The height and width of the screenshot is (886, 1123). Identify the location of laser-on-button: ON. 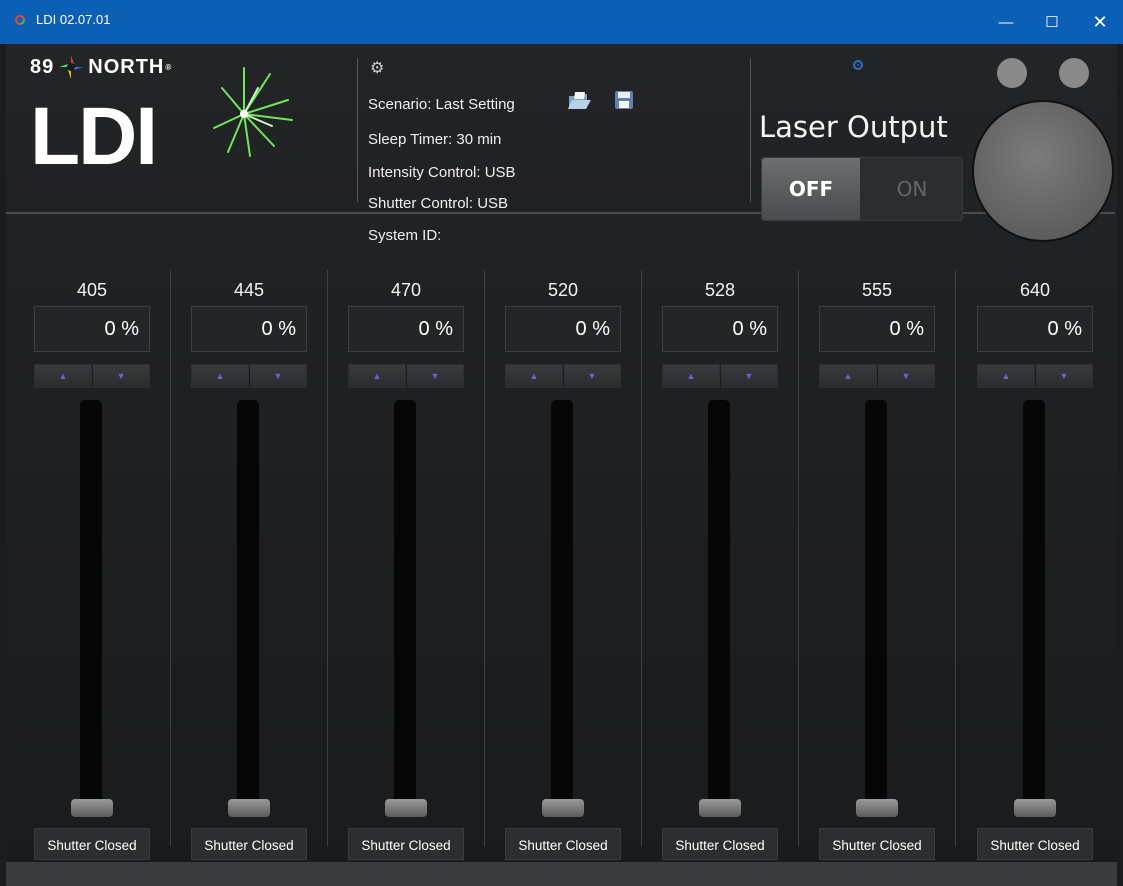
(912, 189).